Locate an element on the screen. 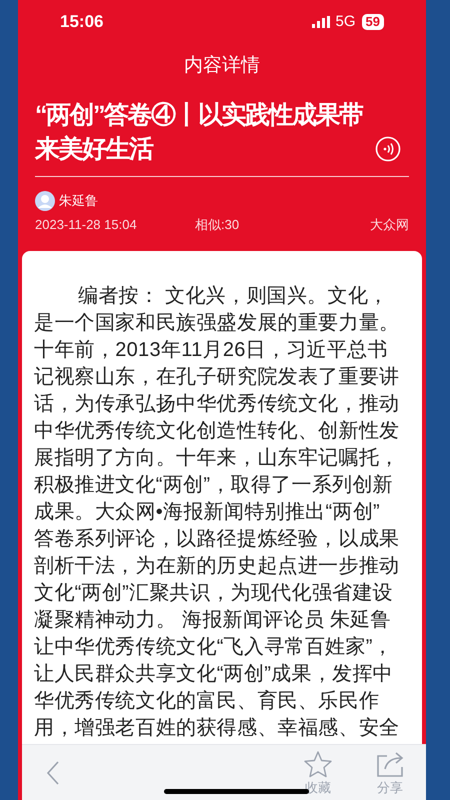  audio-icon is located at coordinates (388, 149).